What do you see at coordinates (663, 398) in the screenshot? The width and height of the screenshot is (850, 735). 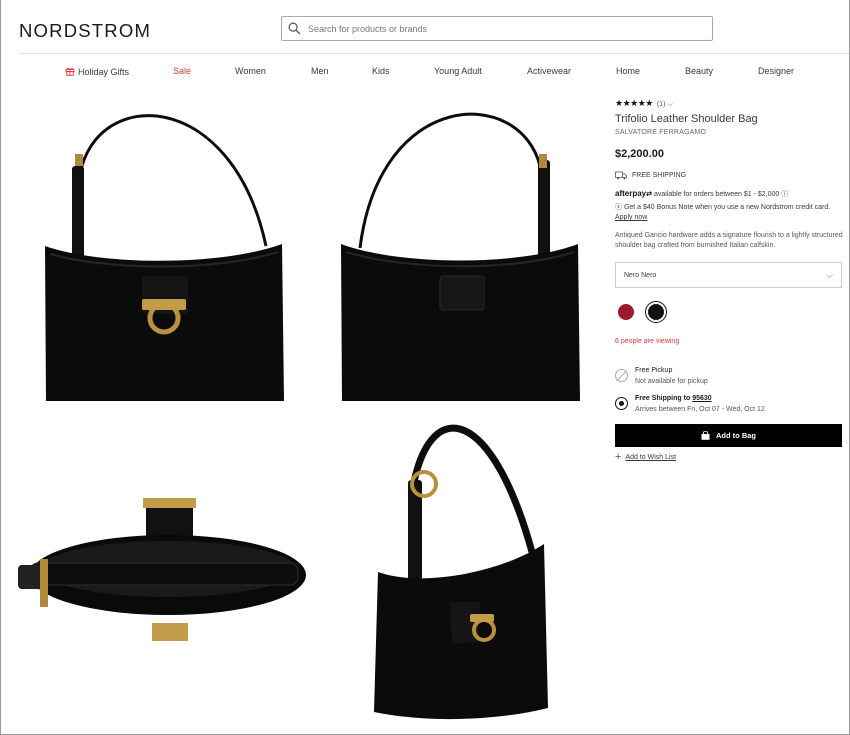 I see `shipping-title: Free Shipping to` at bounding box center [663, 398].